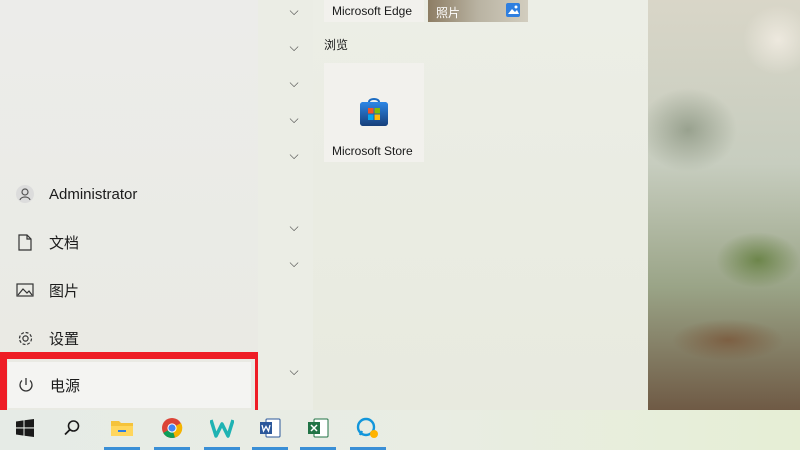 This screenshot has width=800, height=450. I want to click on taskbar-file-explorer, so click(122, 430).